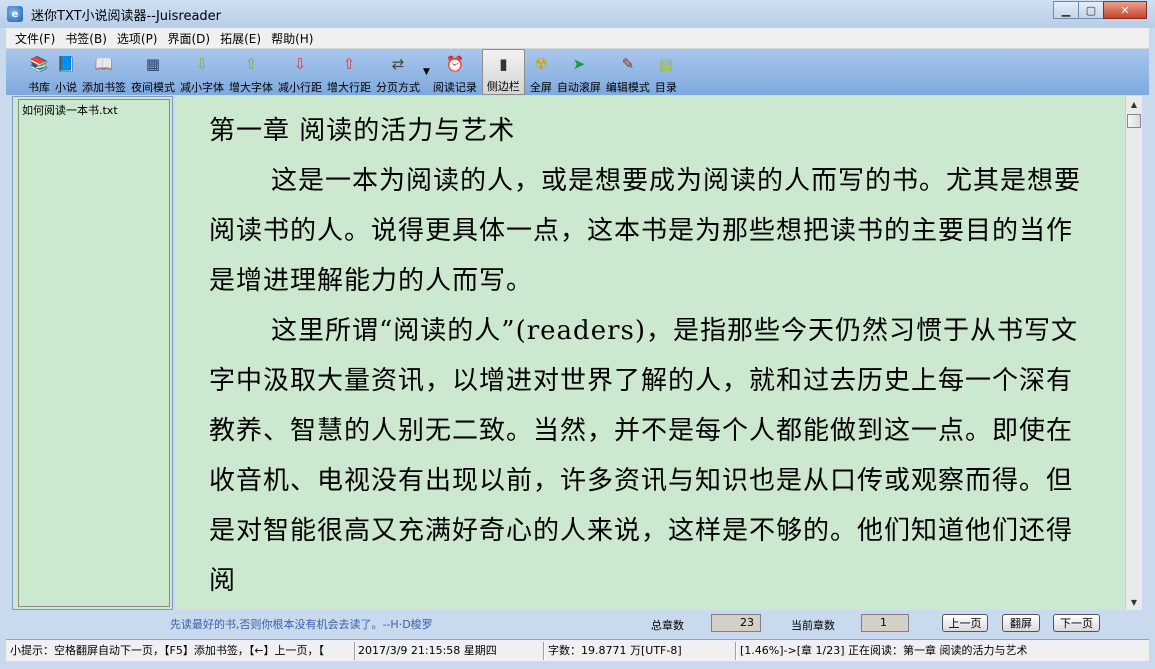  I want to click on quote-text: 先读最好的书,否则你根本没有机会去读了。--H·D梭罗, so click(301, 624).